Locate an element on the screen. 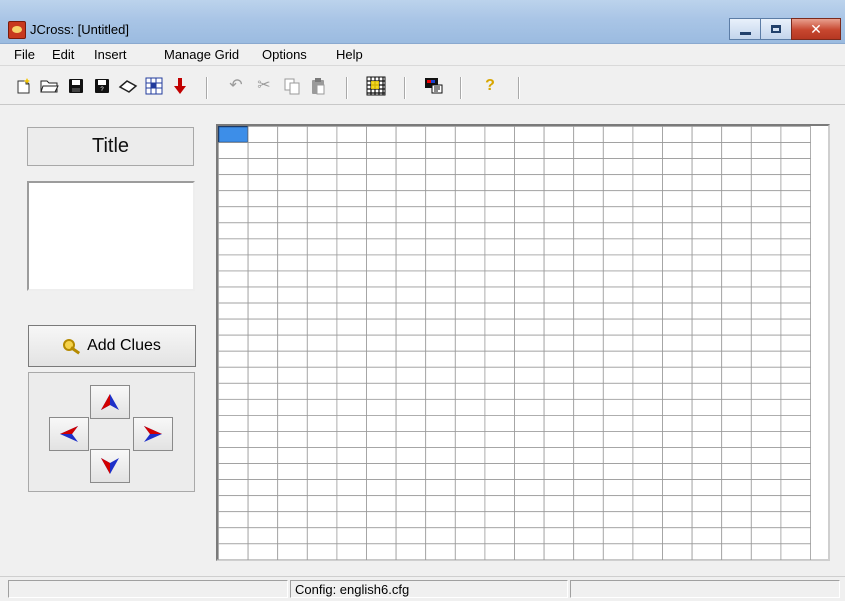 The width and height of the screenshot is (845, 601). open-icon is located at coordinates (50, 86).